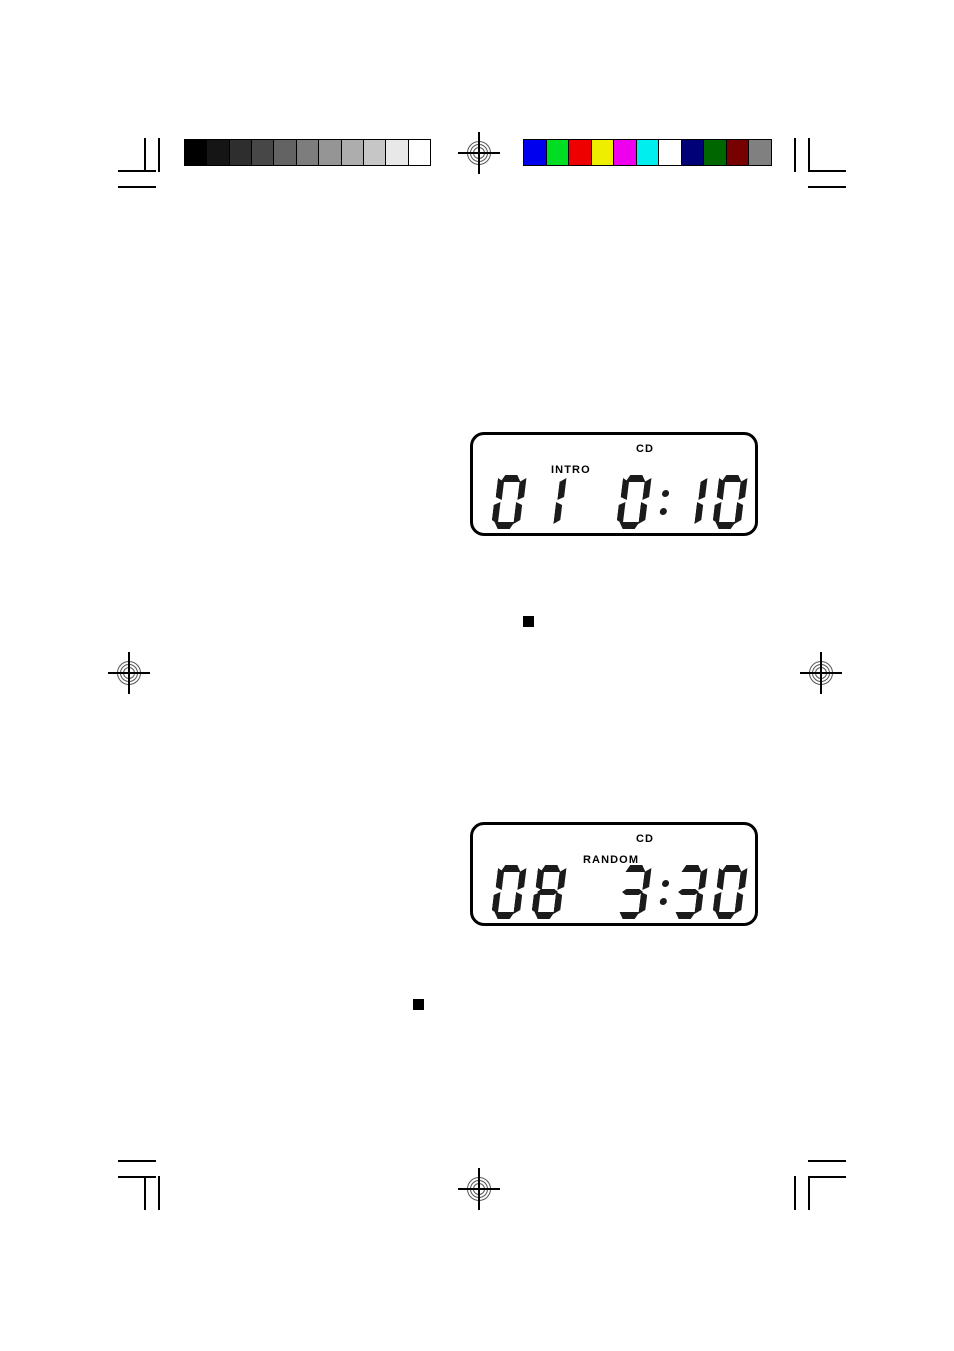  Describe the element at coordinates (148, 1187) in the screenshot. I see `crop-mark-bottom-left` at that location.